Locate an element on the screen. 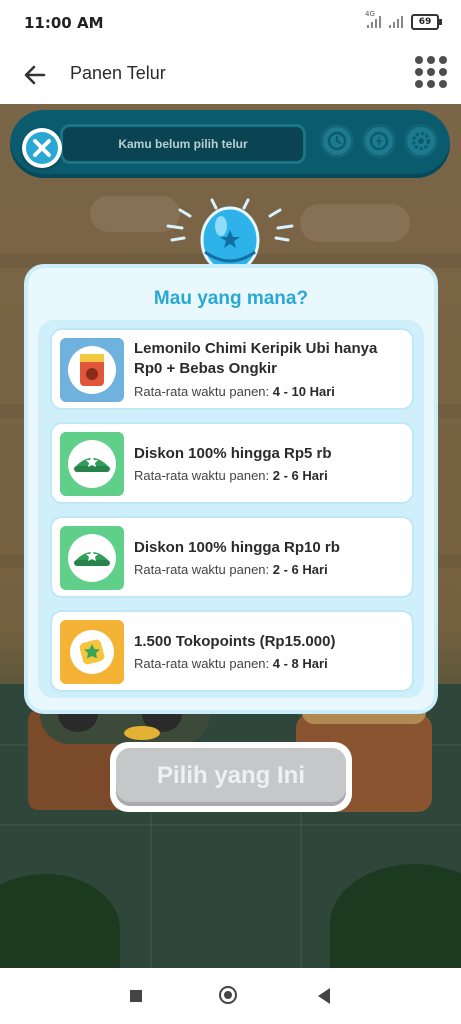  status-bar: 11:00 AM 4G 69 is located at coordinates (230, 23).